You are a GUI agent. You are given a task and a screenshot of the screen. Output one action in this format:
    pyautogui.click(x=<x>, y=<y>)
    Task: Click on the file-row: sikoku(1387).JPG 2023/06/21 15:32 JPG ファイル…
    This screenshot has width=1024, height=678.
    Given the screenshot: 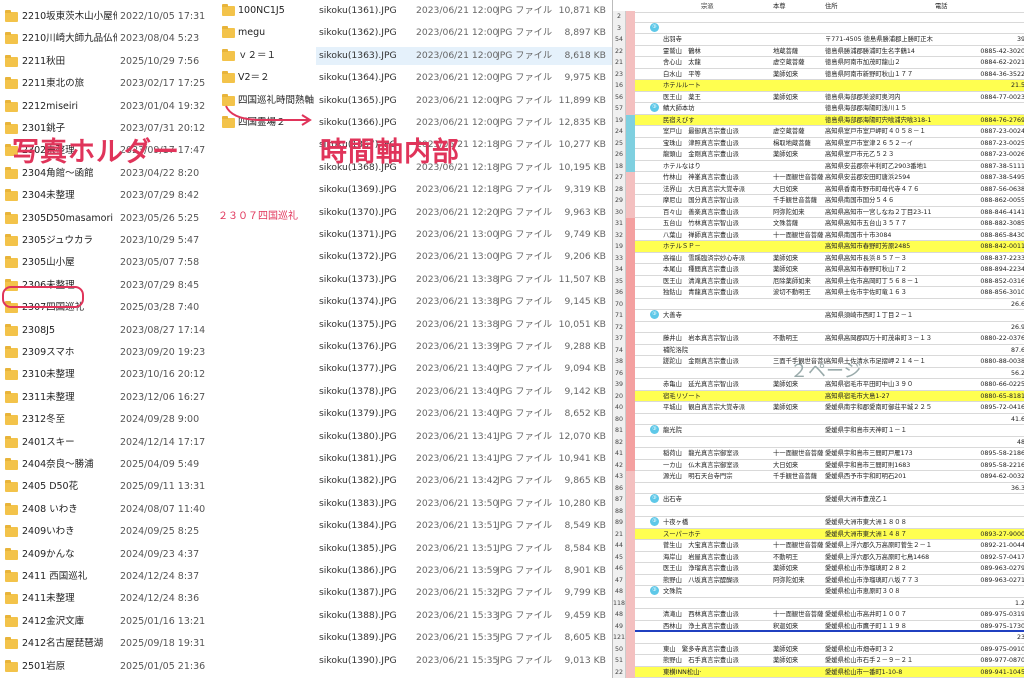 What is the action you would take?
    pyautogui.click(x=464, y=593)
    